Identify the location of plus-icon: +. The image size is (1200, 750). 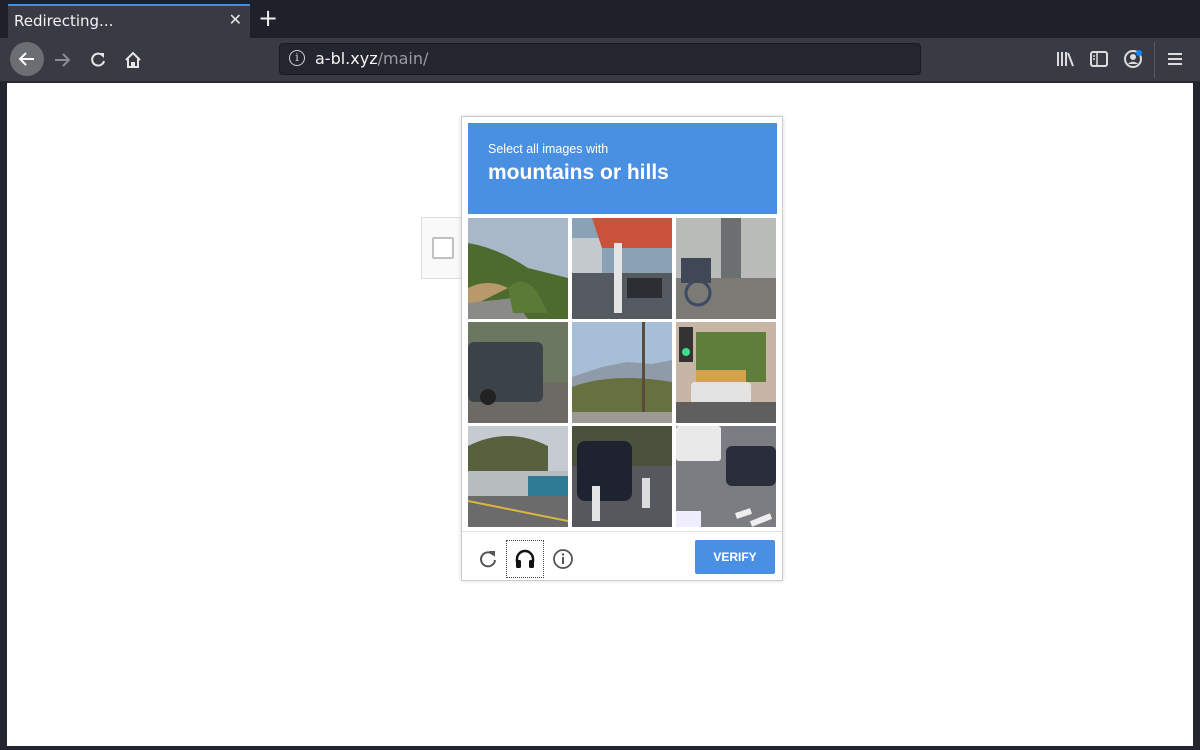
(268, 18).